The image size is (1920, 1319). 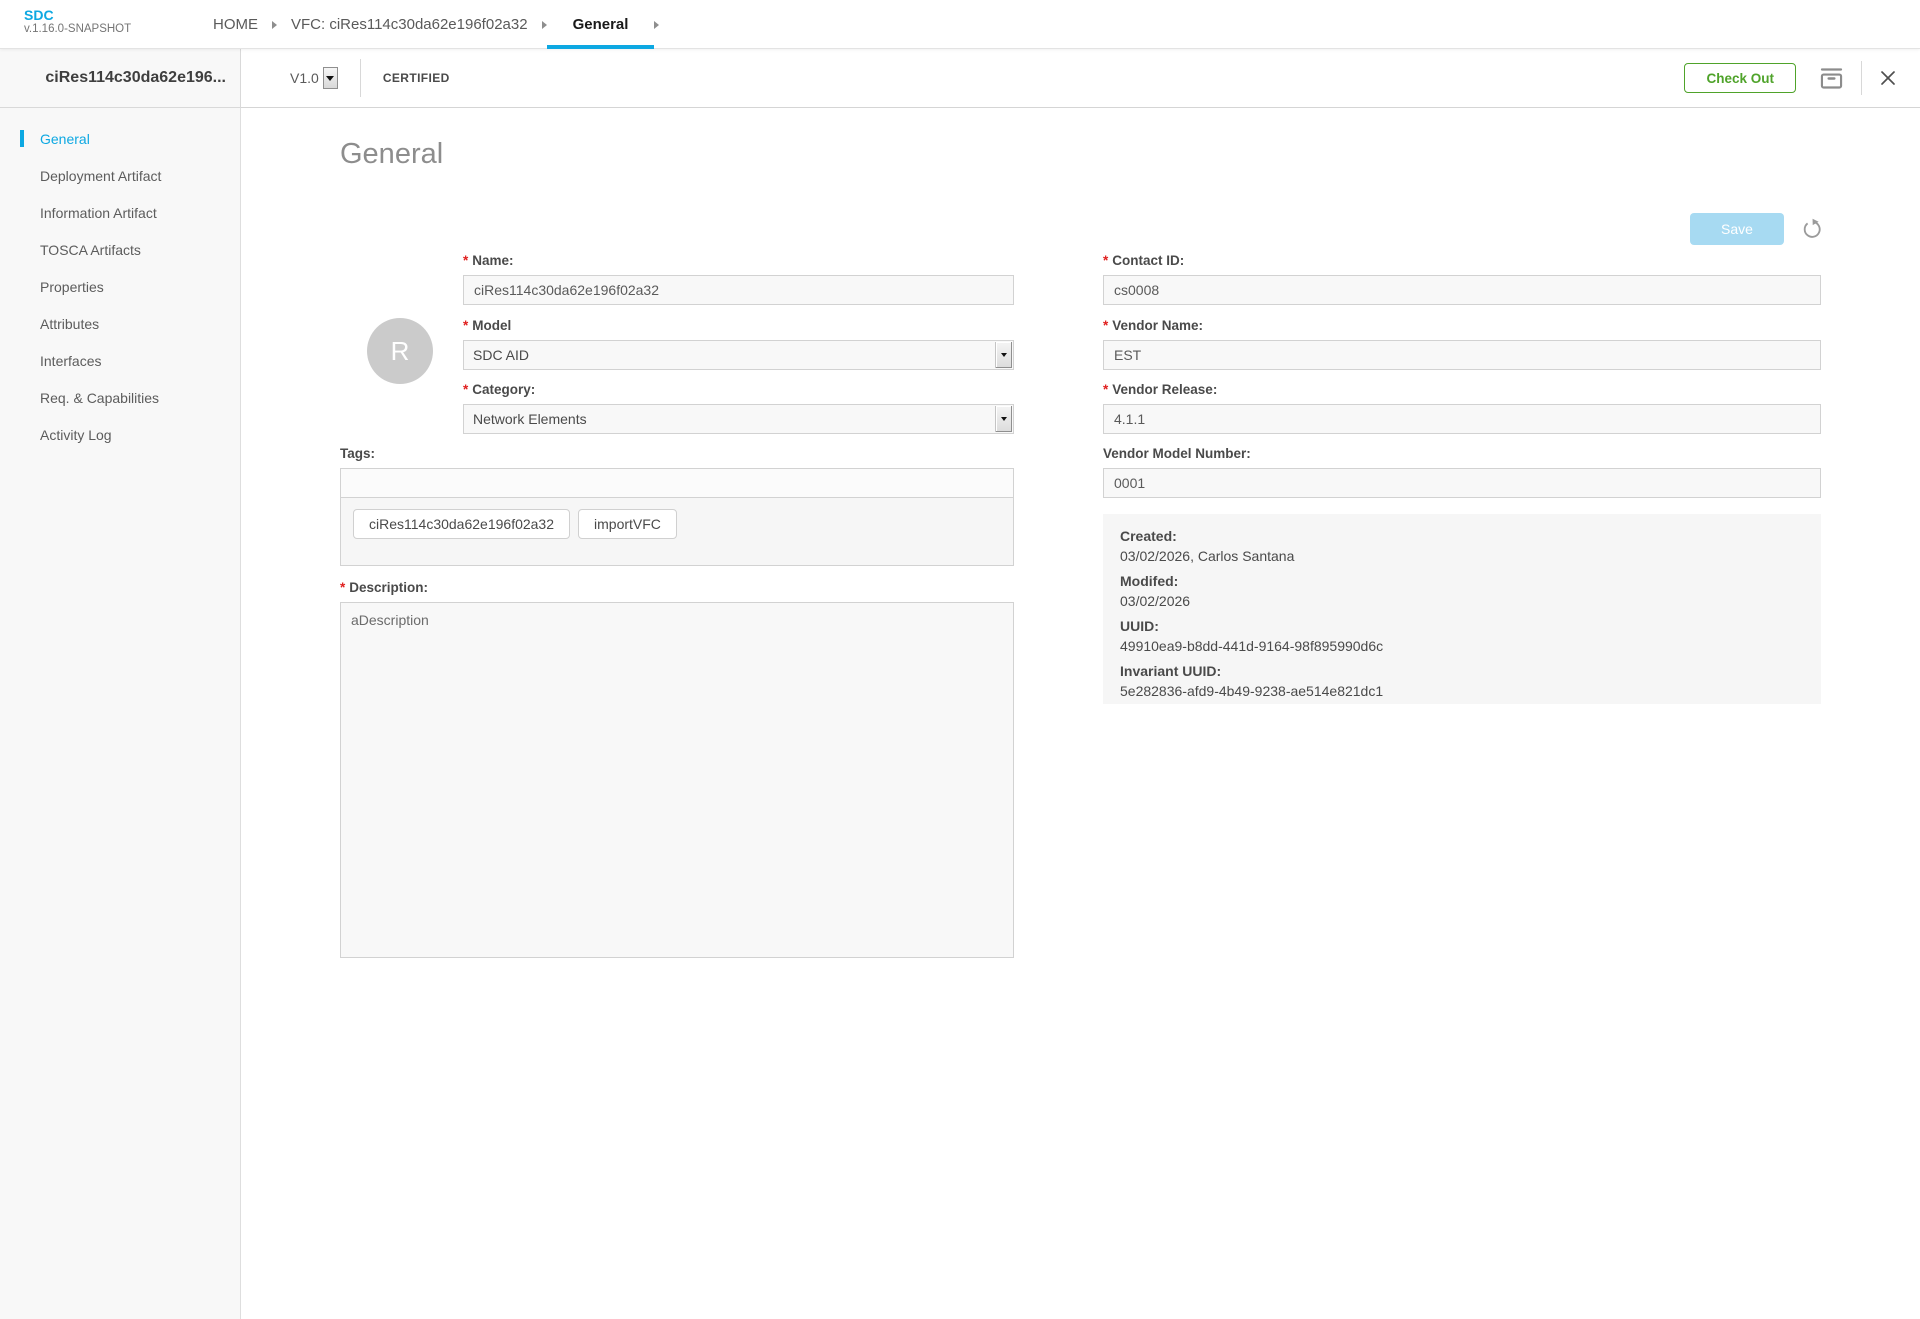 What do you see at coordinates (677, 483) in the screenshot?
I see `tags-input` at bounding box center [677, 483].